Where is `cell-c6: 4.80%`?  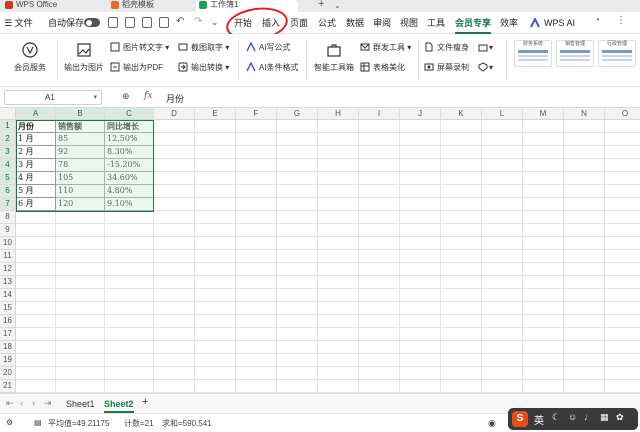 cell-c6: 4.80% is located at coordinates (129, 191).